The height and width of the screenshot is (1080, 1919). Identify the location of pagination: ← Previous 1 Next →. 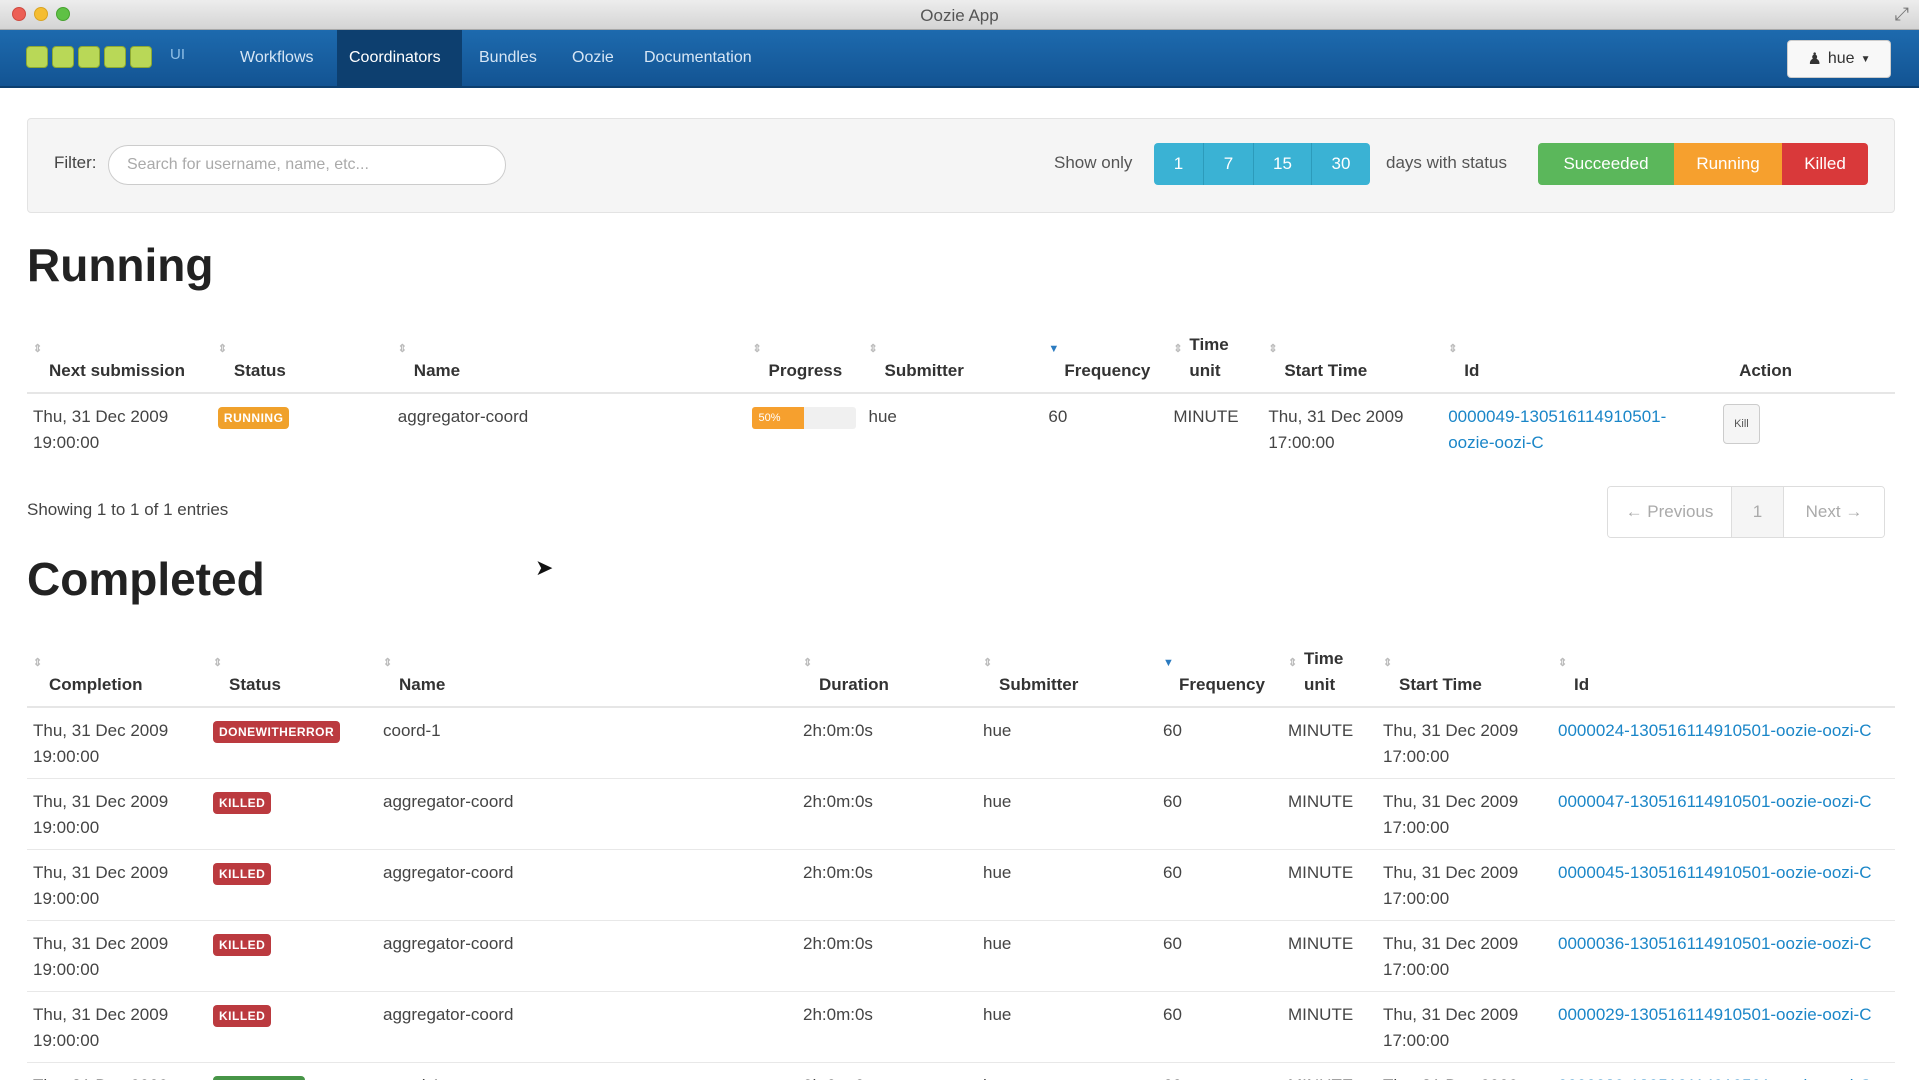
(1746, 512).